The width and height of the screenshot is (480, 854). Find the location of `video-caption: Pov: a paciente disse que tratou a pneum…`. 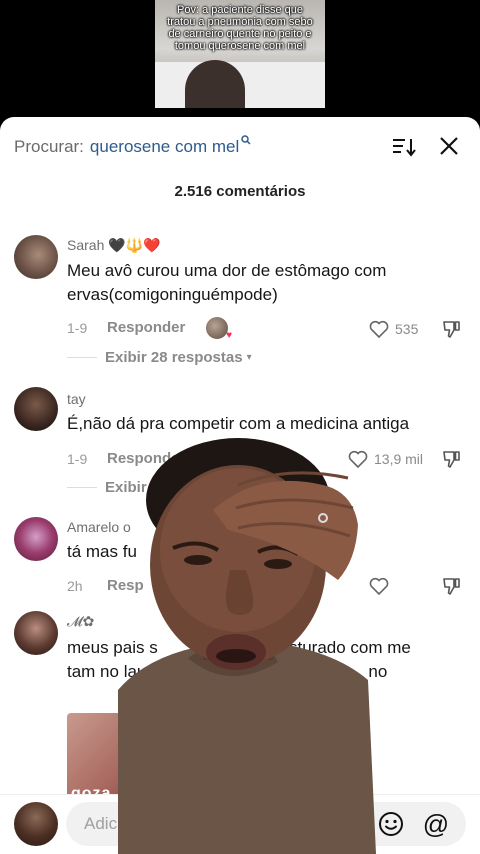

video-caption: Pov: a paciente disse que tratou a pneum… is located at coordinates (240, 28).